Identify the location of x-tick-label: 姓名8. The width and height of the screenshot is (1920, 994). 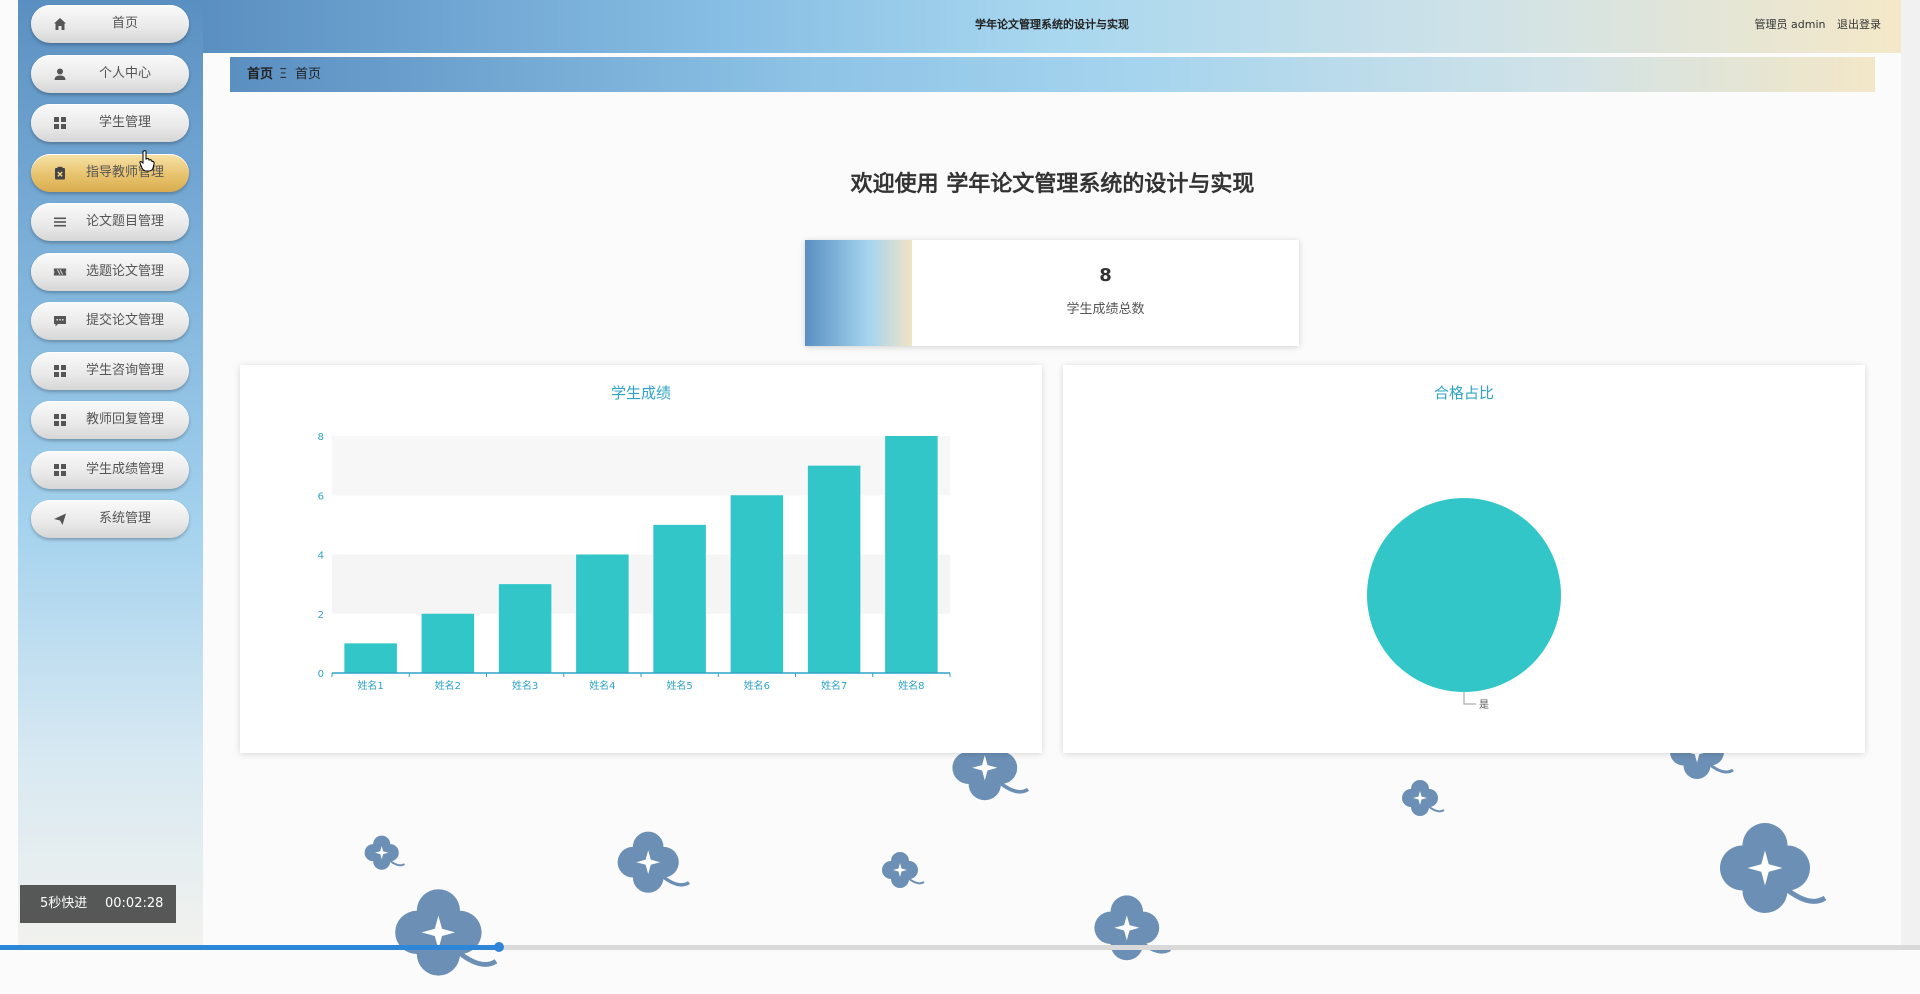
(911, 685).